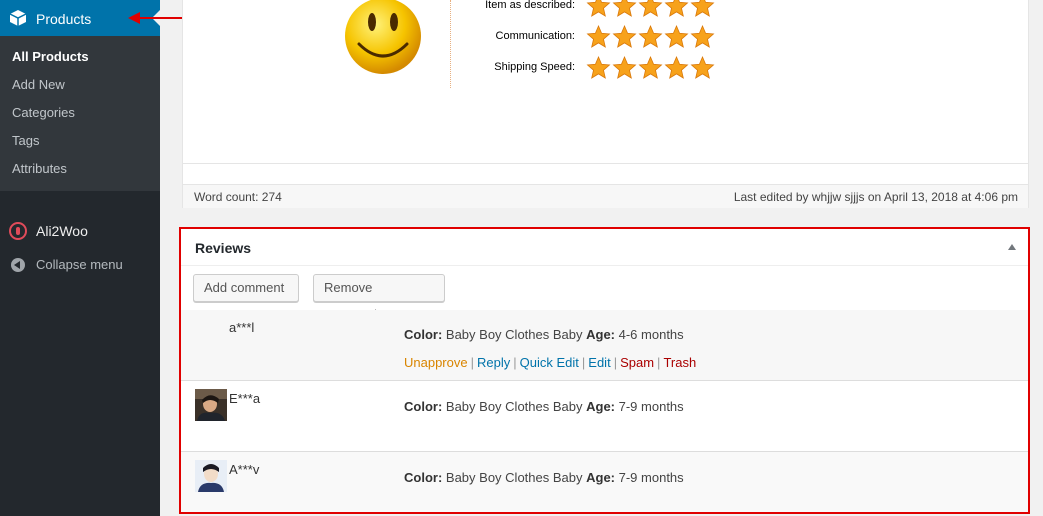 This screenshot has height=516, width=1043. Describe the element at coordinates (679, 362) in the screenshot. I see `trash-link: Trash` at that location.